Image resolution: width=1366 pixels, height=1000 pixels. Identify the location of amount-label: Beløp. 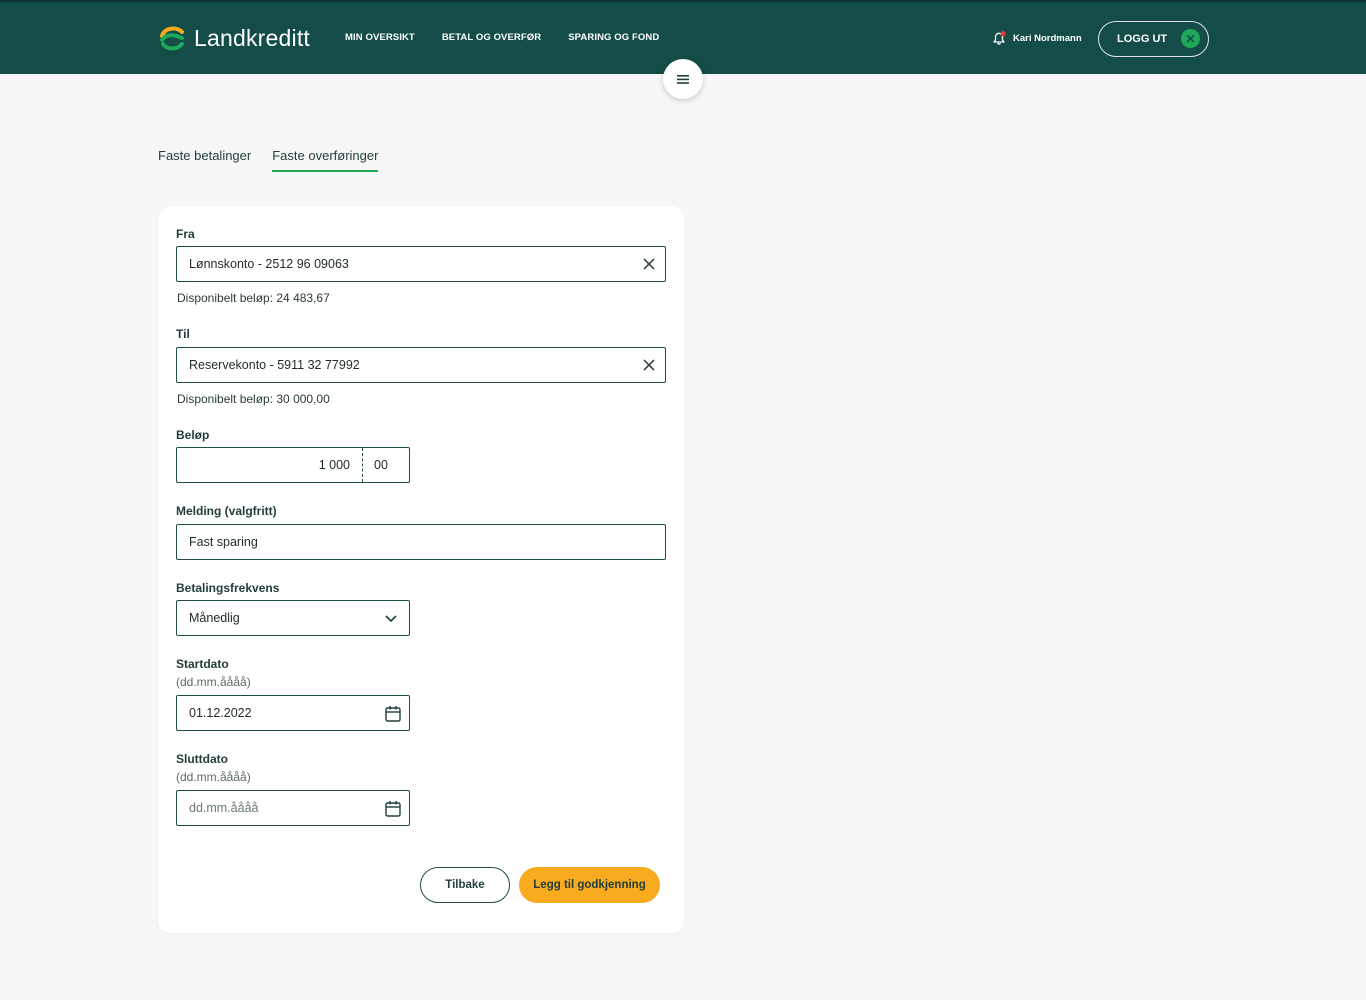
(193, 435).